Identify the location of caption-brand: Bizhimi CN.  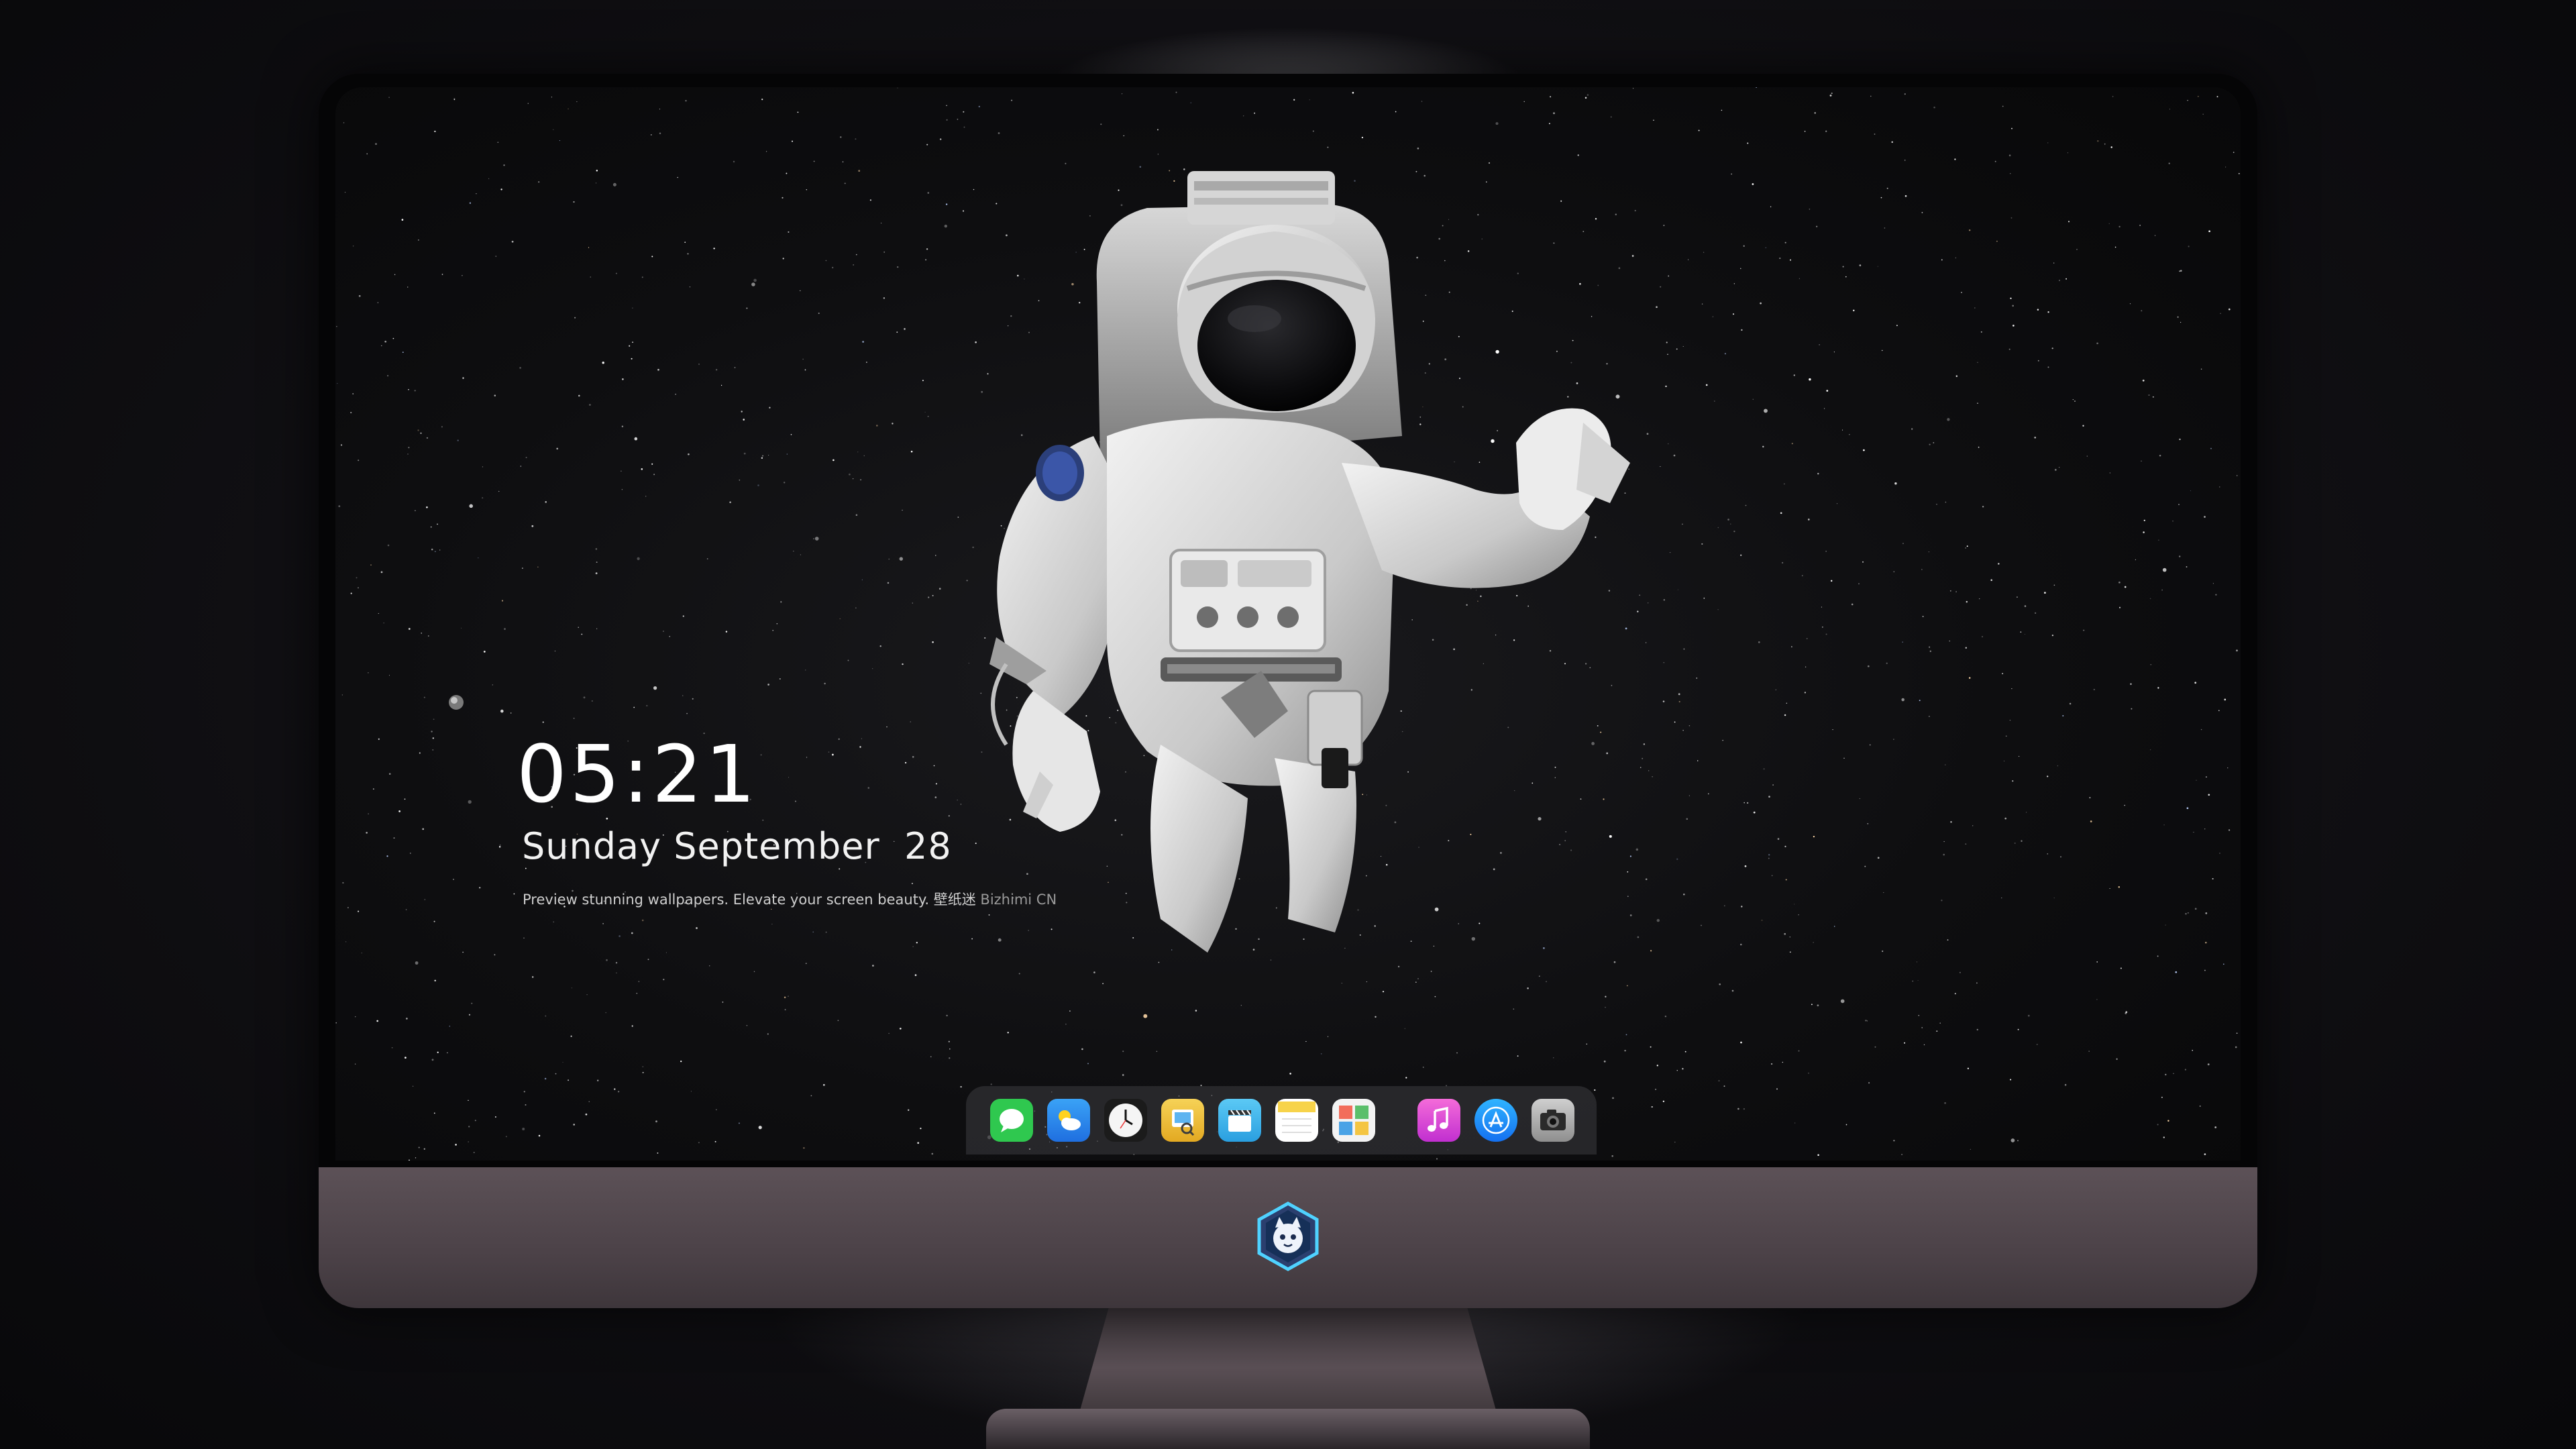
(1018, 900).